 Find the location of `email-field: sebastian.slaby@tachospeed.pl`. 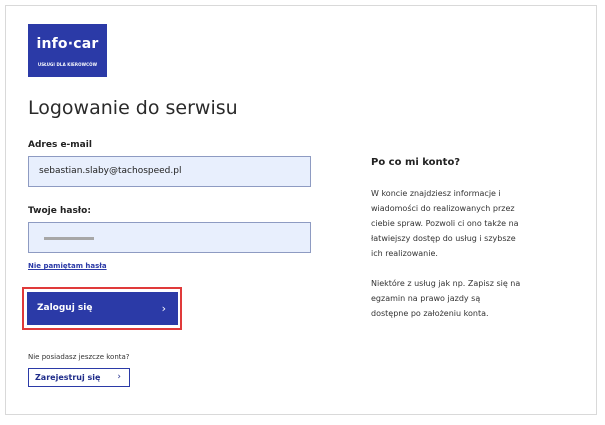

email-field: sebastian.slaby@tachospeed.pl is located at coordinates (169, 171).